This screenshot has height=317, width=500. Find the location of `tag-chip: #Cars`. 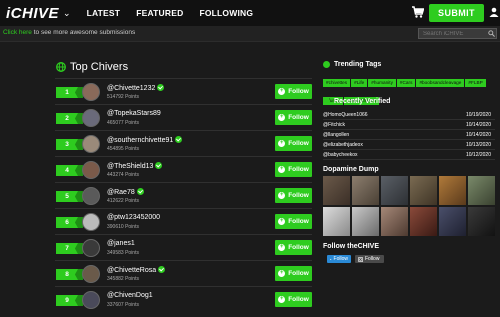

tag-chip: #Cars is located at coordinates (406, 83).